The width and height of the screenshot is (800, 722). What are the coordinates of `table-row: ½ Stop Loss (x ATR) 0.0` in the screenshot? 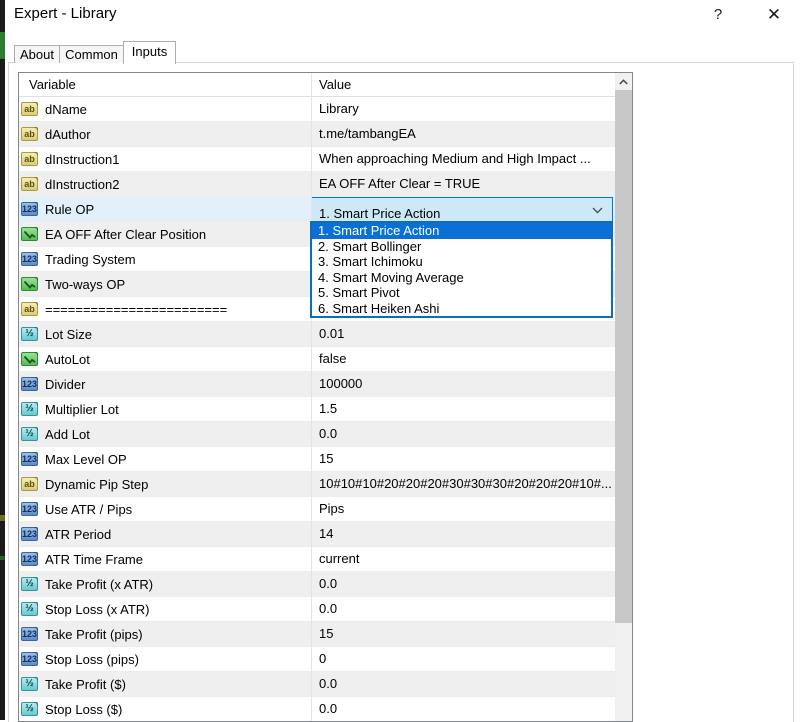 It's located at (317, 609).